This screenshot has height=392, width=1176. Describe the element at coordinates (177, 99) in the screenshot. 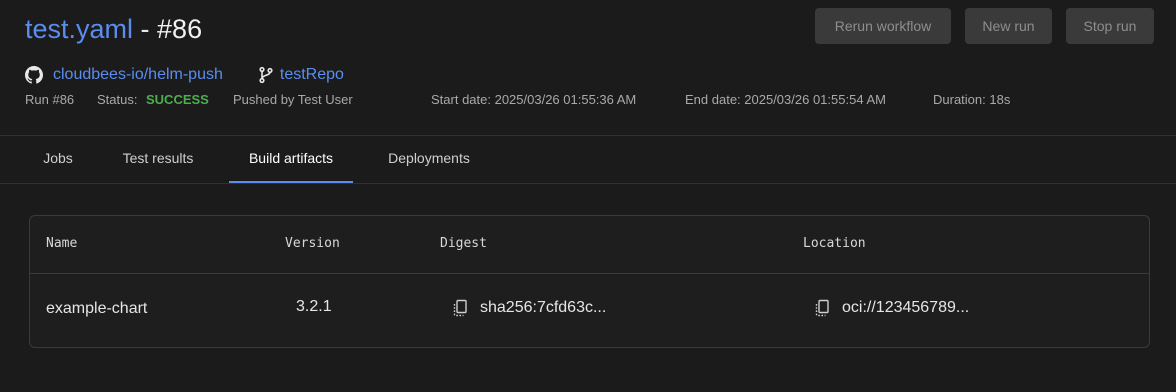

I see `status-badge: SUCCESS` at that location.